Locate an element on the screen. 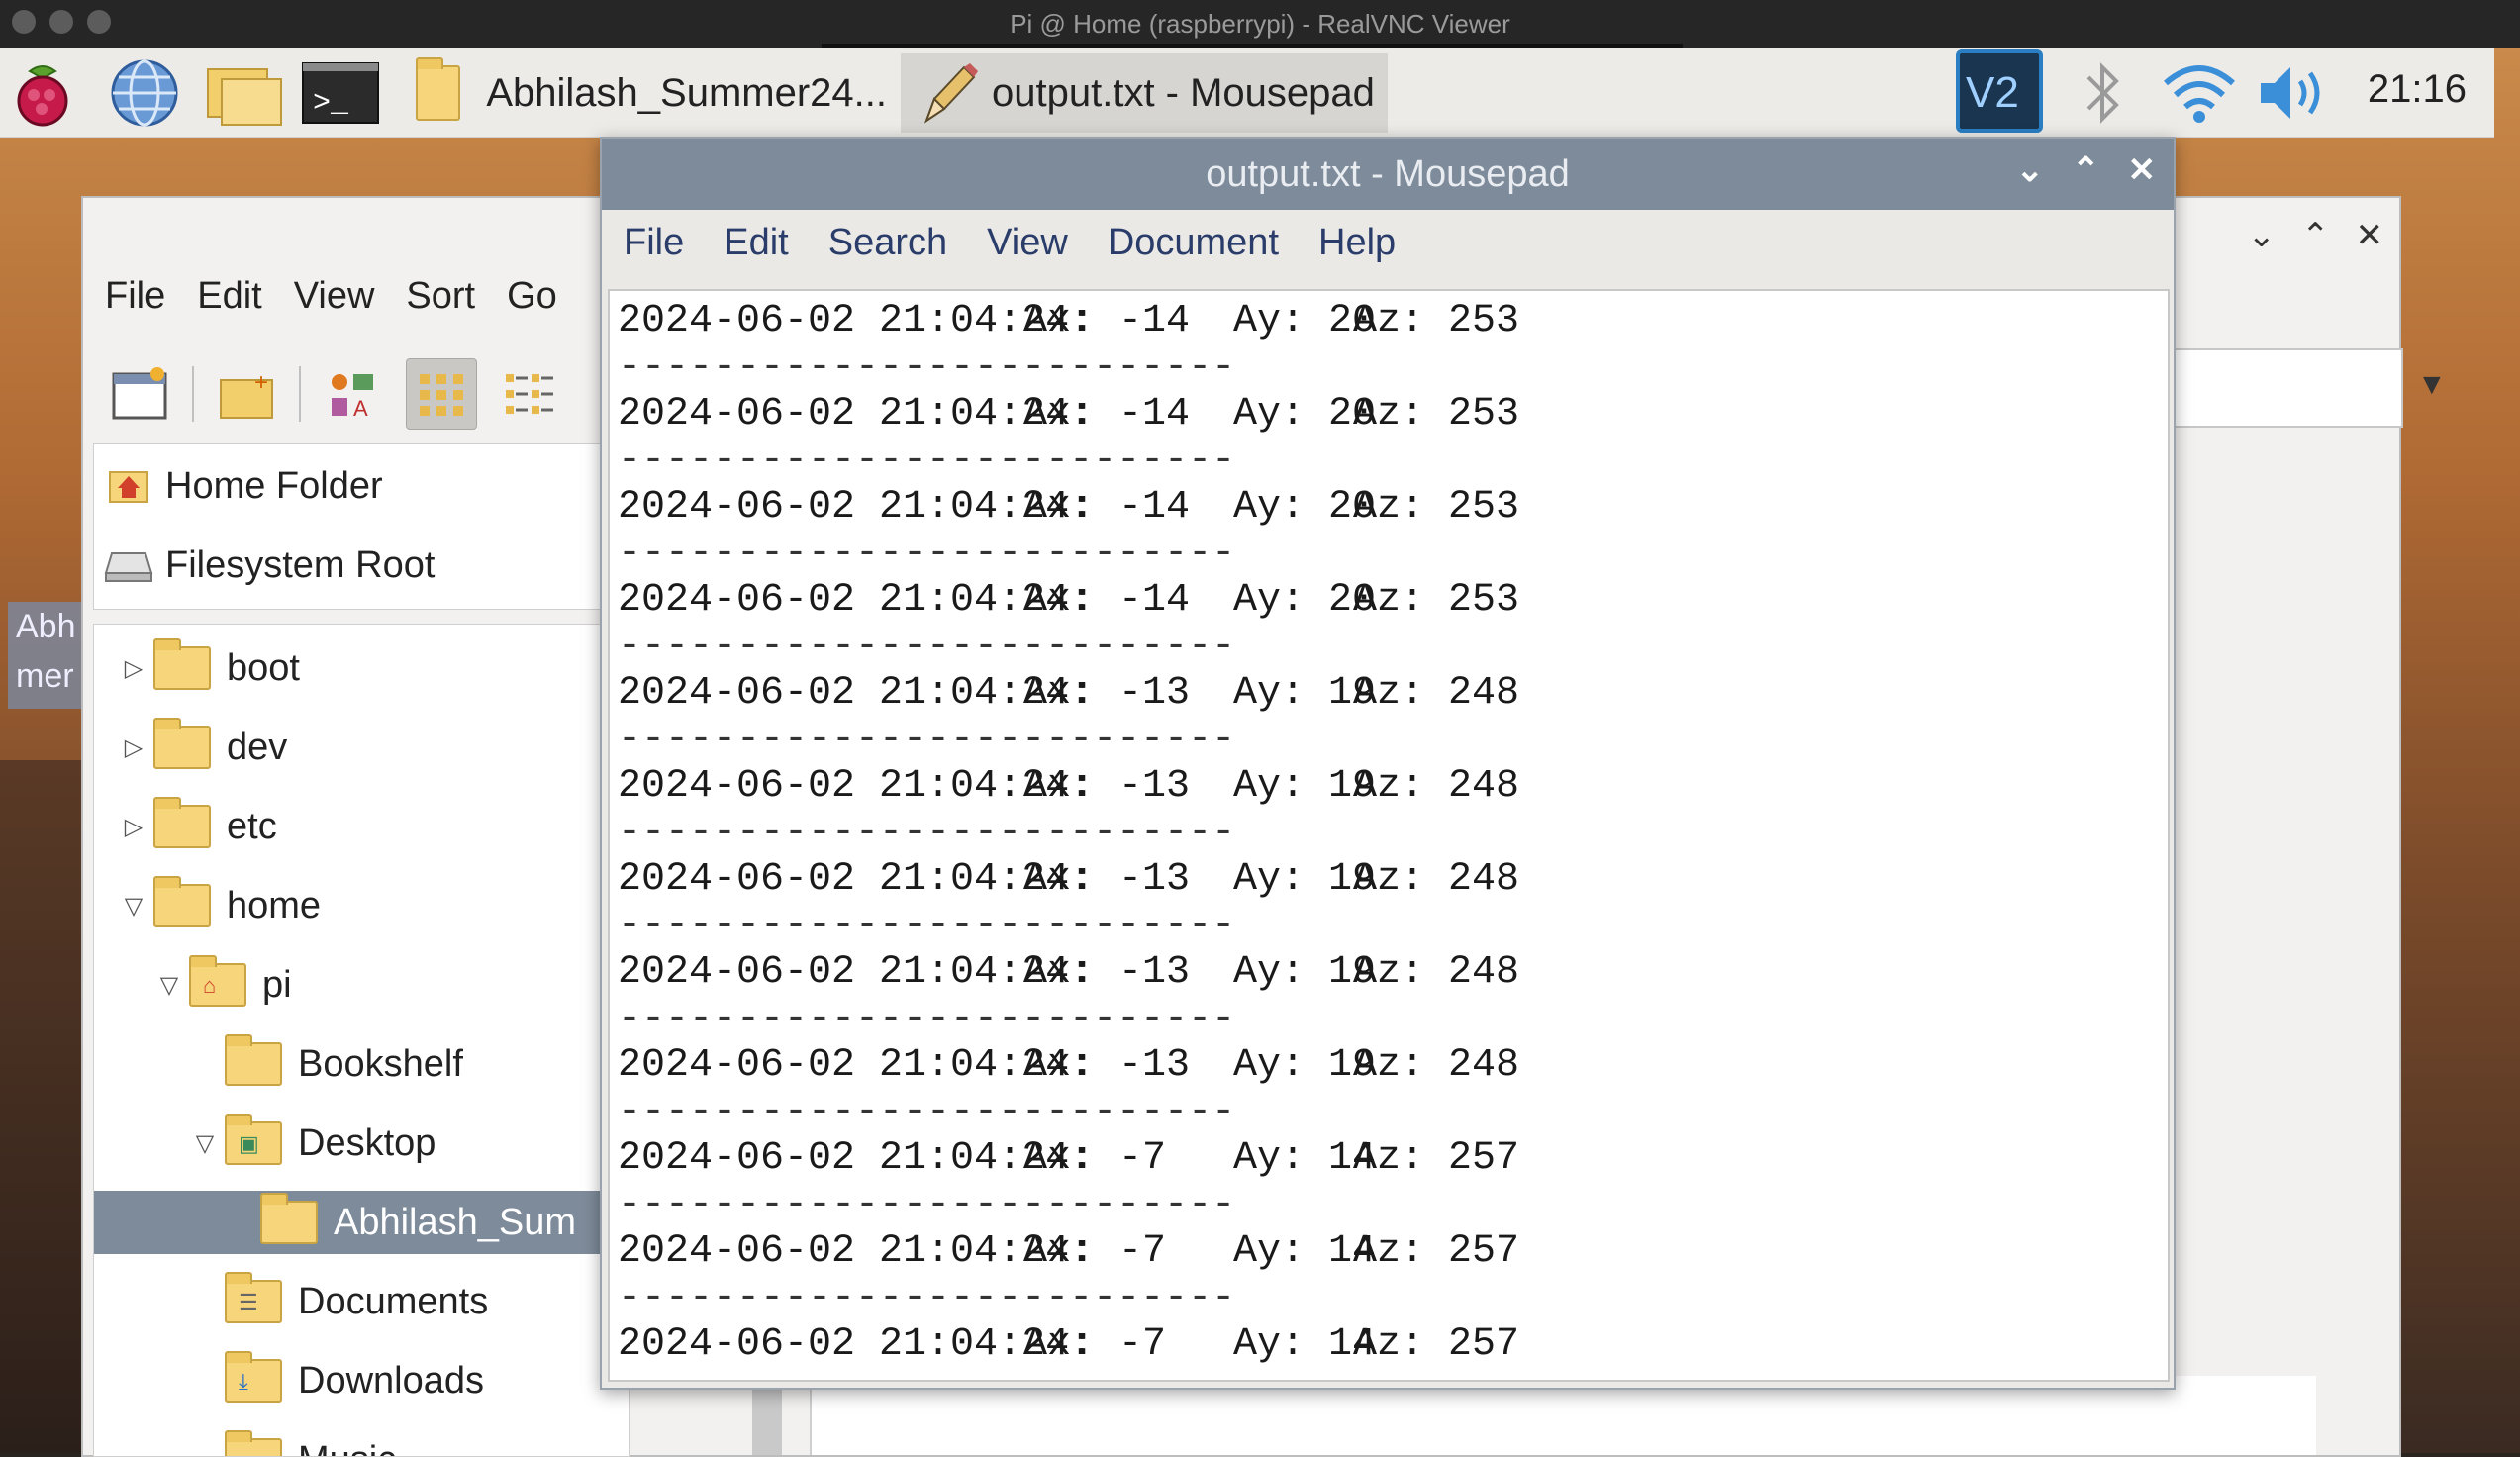  thumbnail-view-icon is located at coordinates (441, 394).